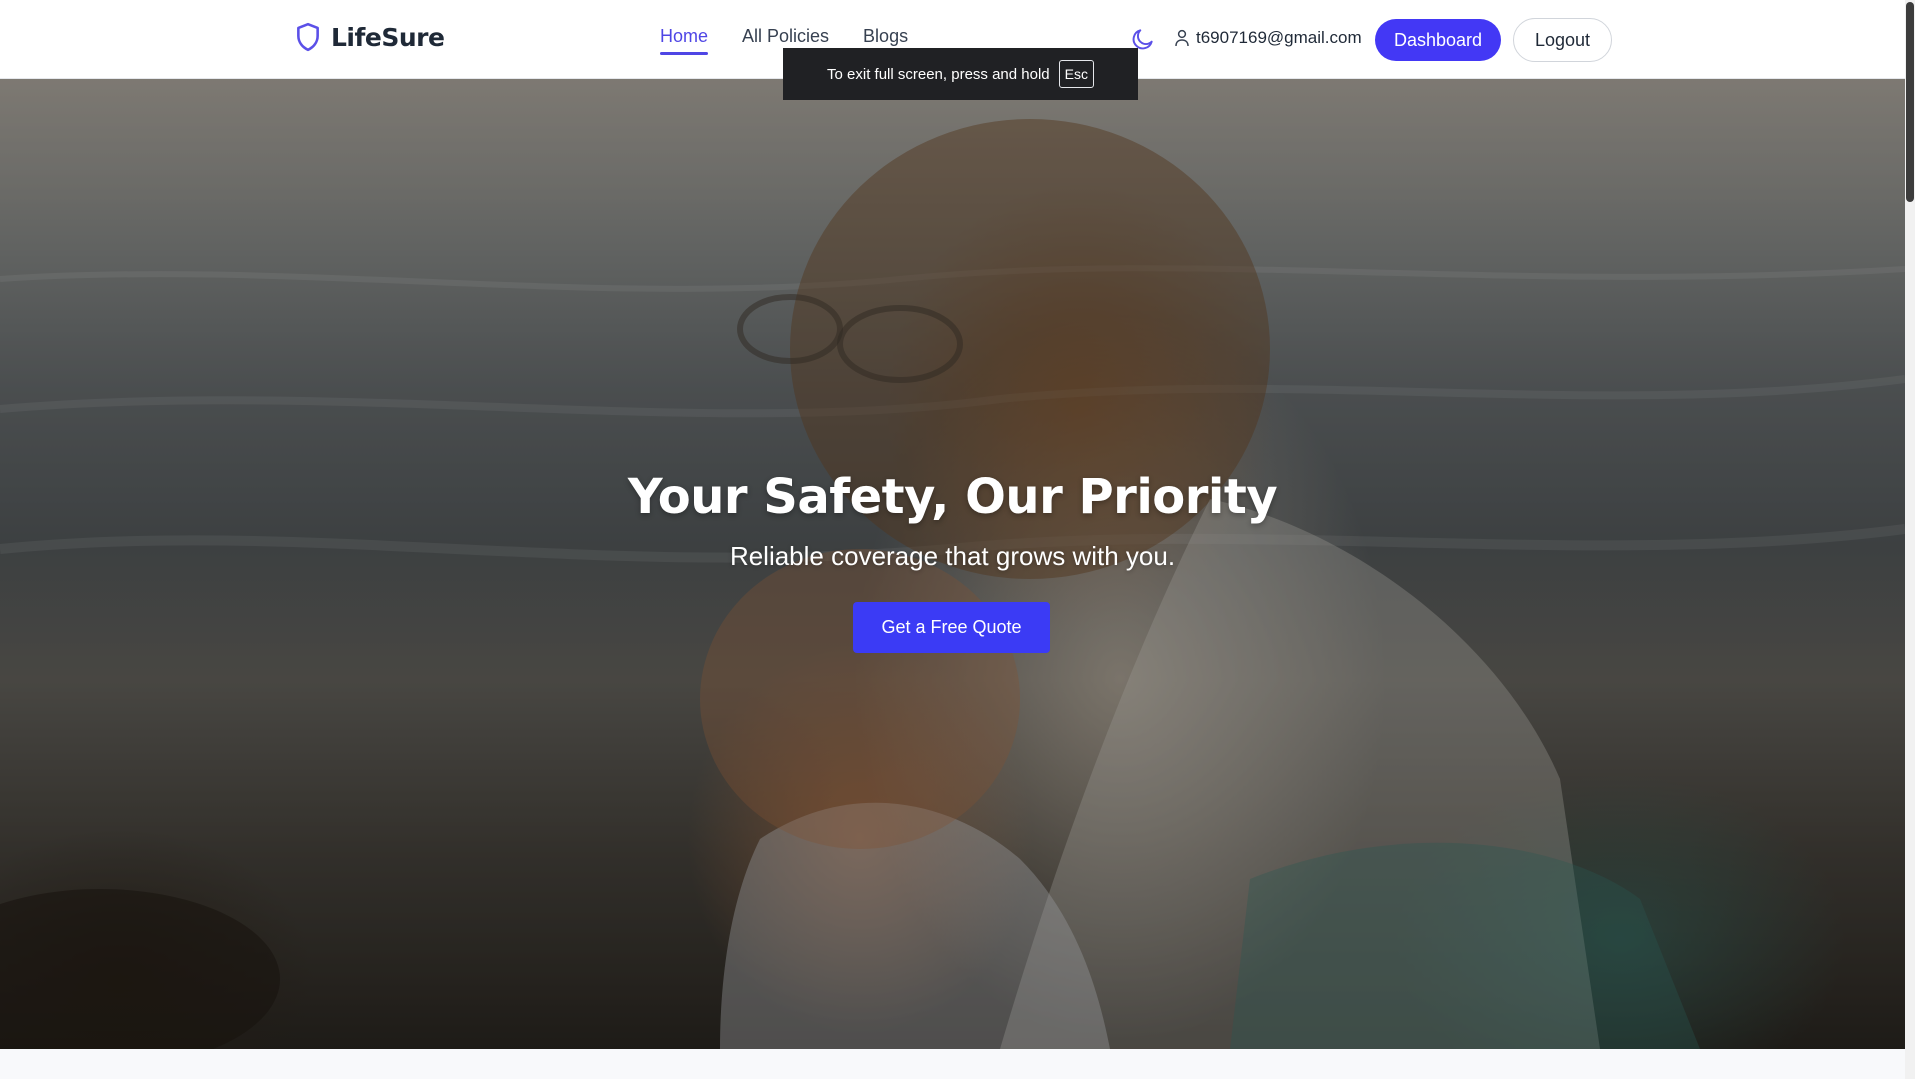  Describe the element at coordinates (951, 627) in the screenshot. I see `get-free-quote-button: Get a Free Quote` at that location.